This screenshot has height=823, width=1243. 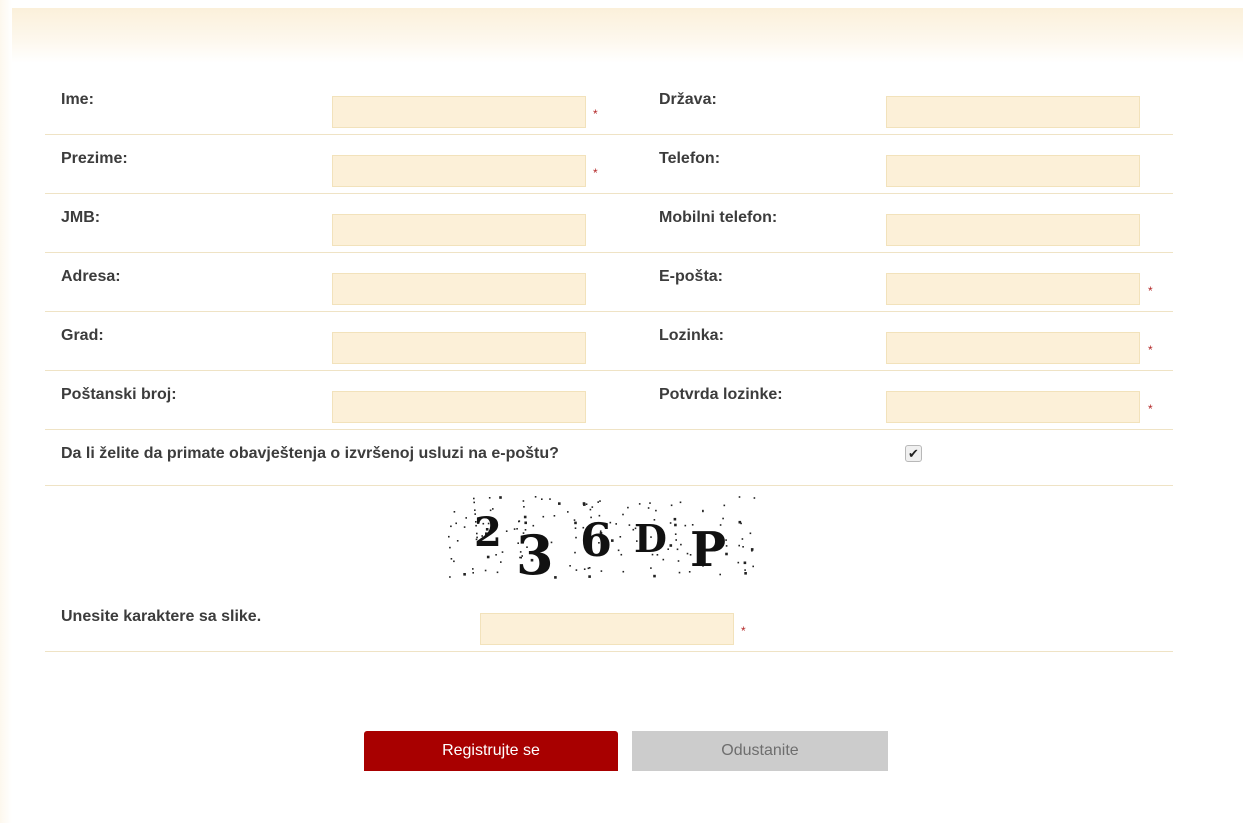 I want to click on captcha-char: P, so click(x=708, y=550).